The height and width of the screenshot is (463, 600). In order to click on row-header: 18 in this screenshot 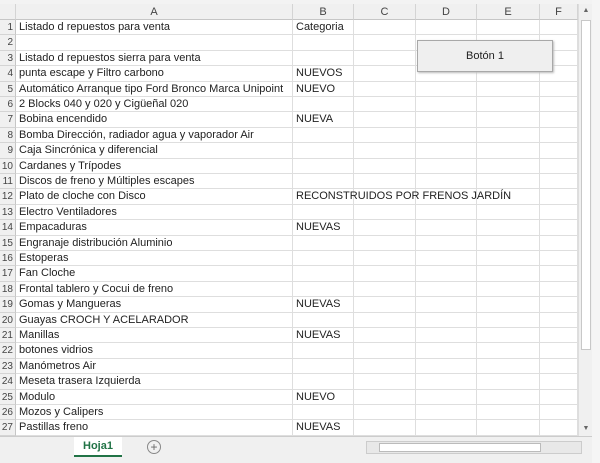, I will do `click(8, 289)`.